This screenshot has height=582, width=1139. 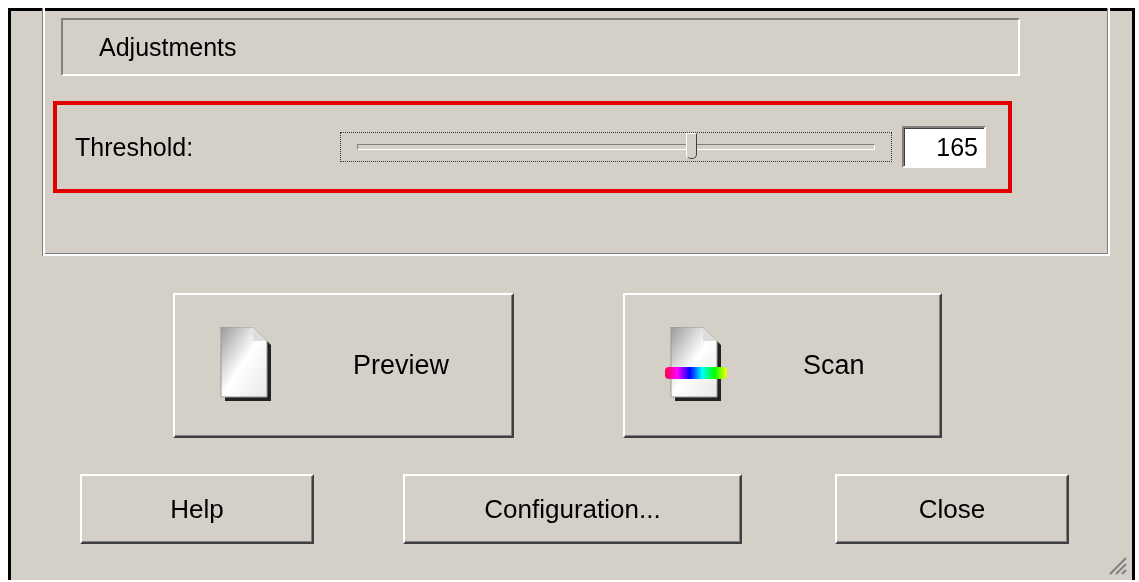 What do you see at coordinates (616, 147) in the screenshot?
I see `threshold-slider` at bounding box center [616, 147].